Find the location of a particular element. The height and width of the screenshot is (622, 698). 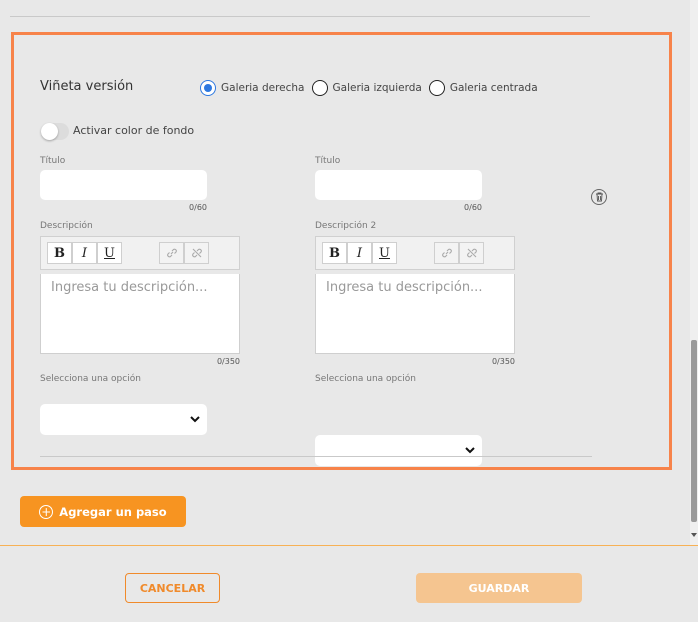

select-label-1: Selecciona una opción is located at coordinates (90, 379).